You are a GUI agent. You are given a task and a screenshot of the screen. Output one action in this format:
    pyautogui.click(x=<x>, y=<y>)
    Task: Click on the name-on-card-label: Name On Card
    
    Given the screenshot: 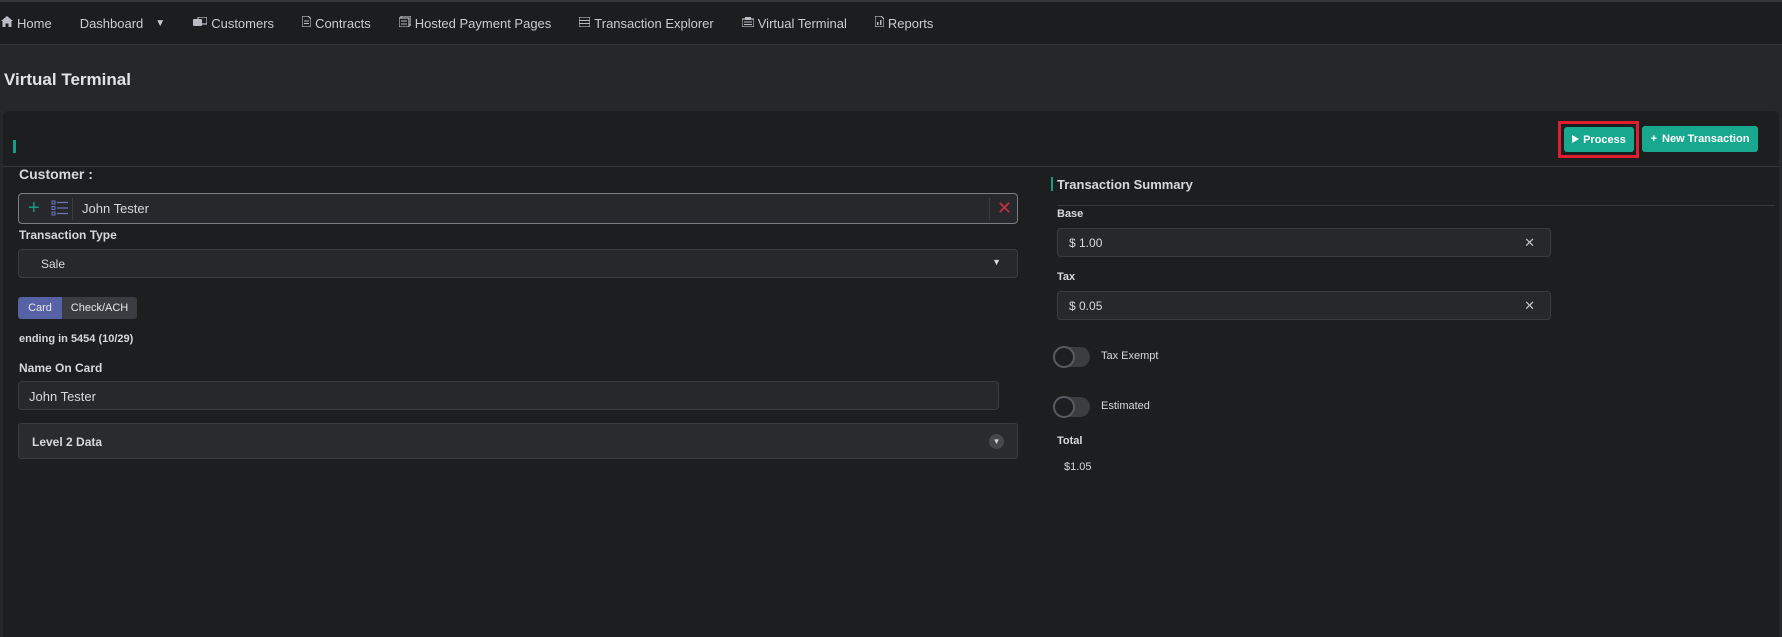 What is the action you would take?
    pyautogui.click(x=61, y=368)
    